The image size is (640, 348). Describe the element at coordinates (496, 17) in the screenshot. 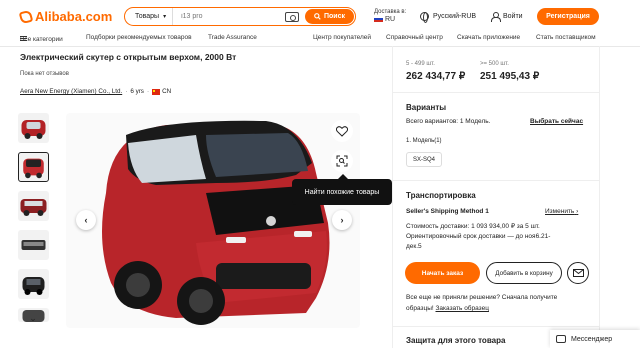

I see `user-icon` at that location.